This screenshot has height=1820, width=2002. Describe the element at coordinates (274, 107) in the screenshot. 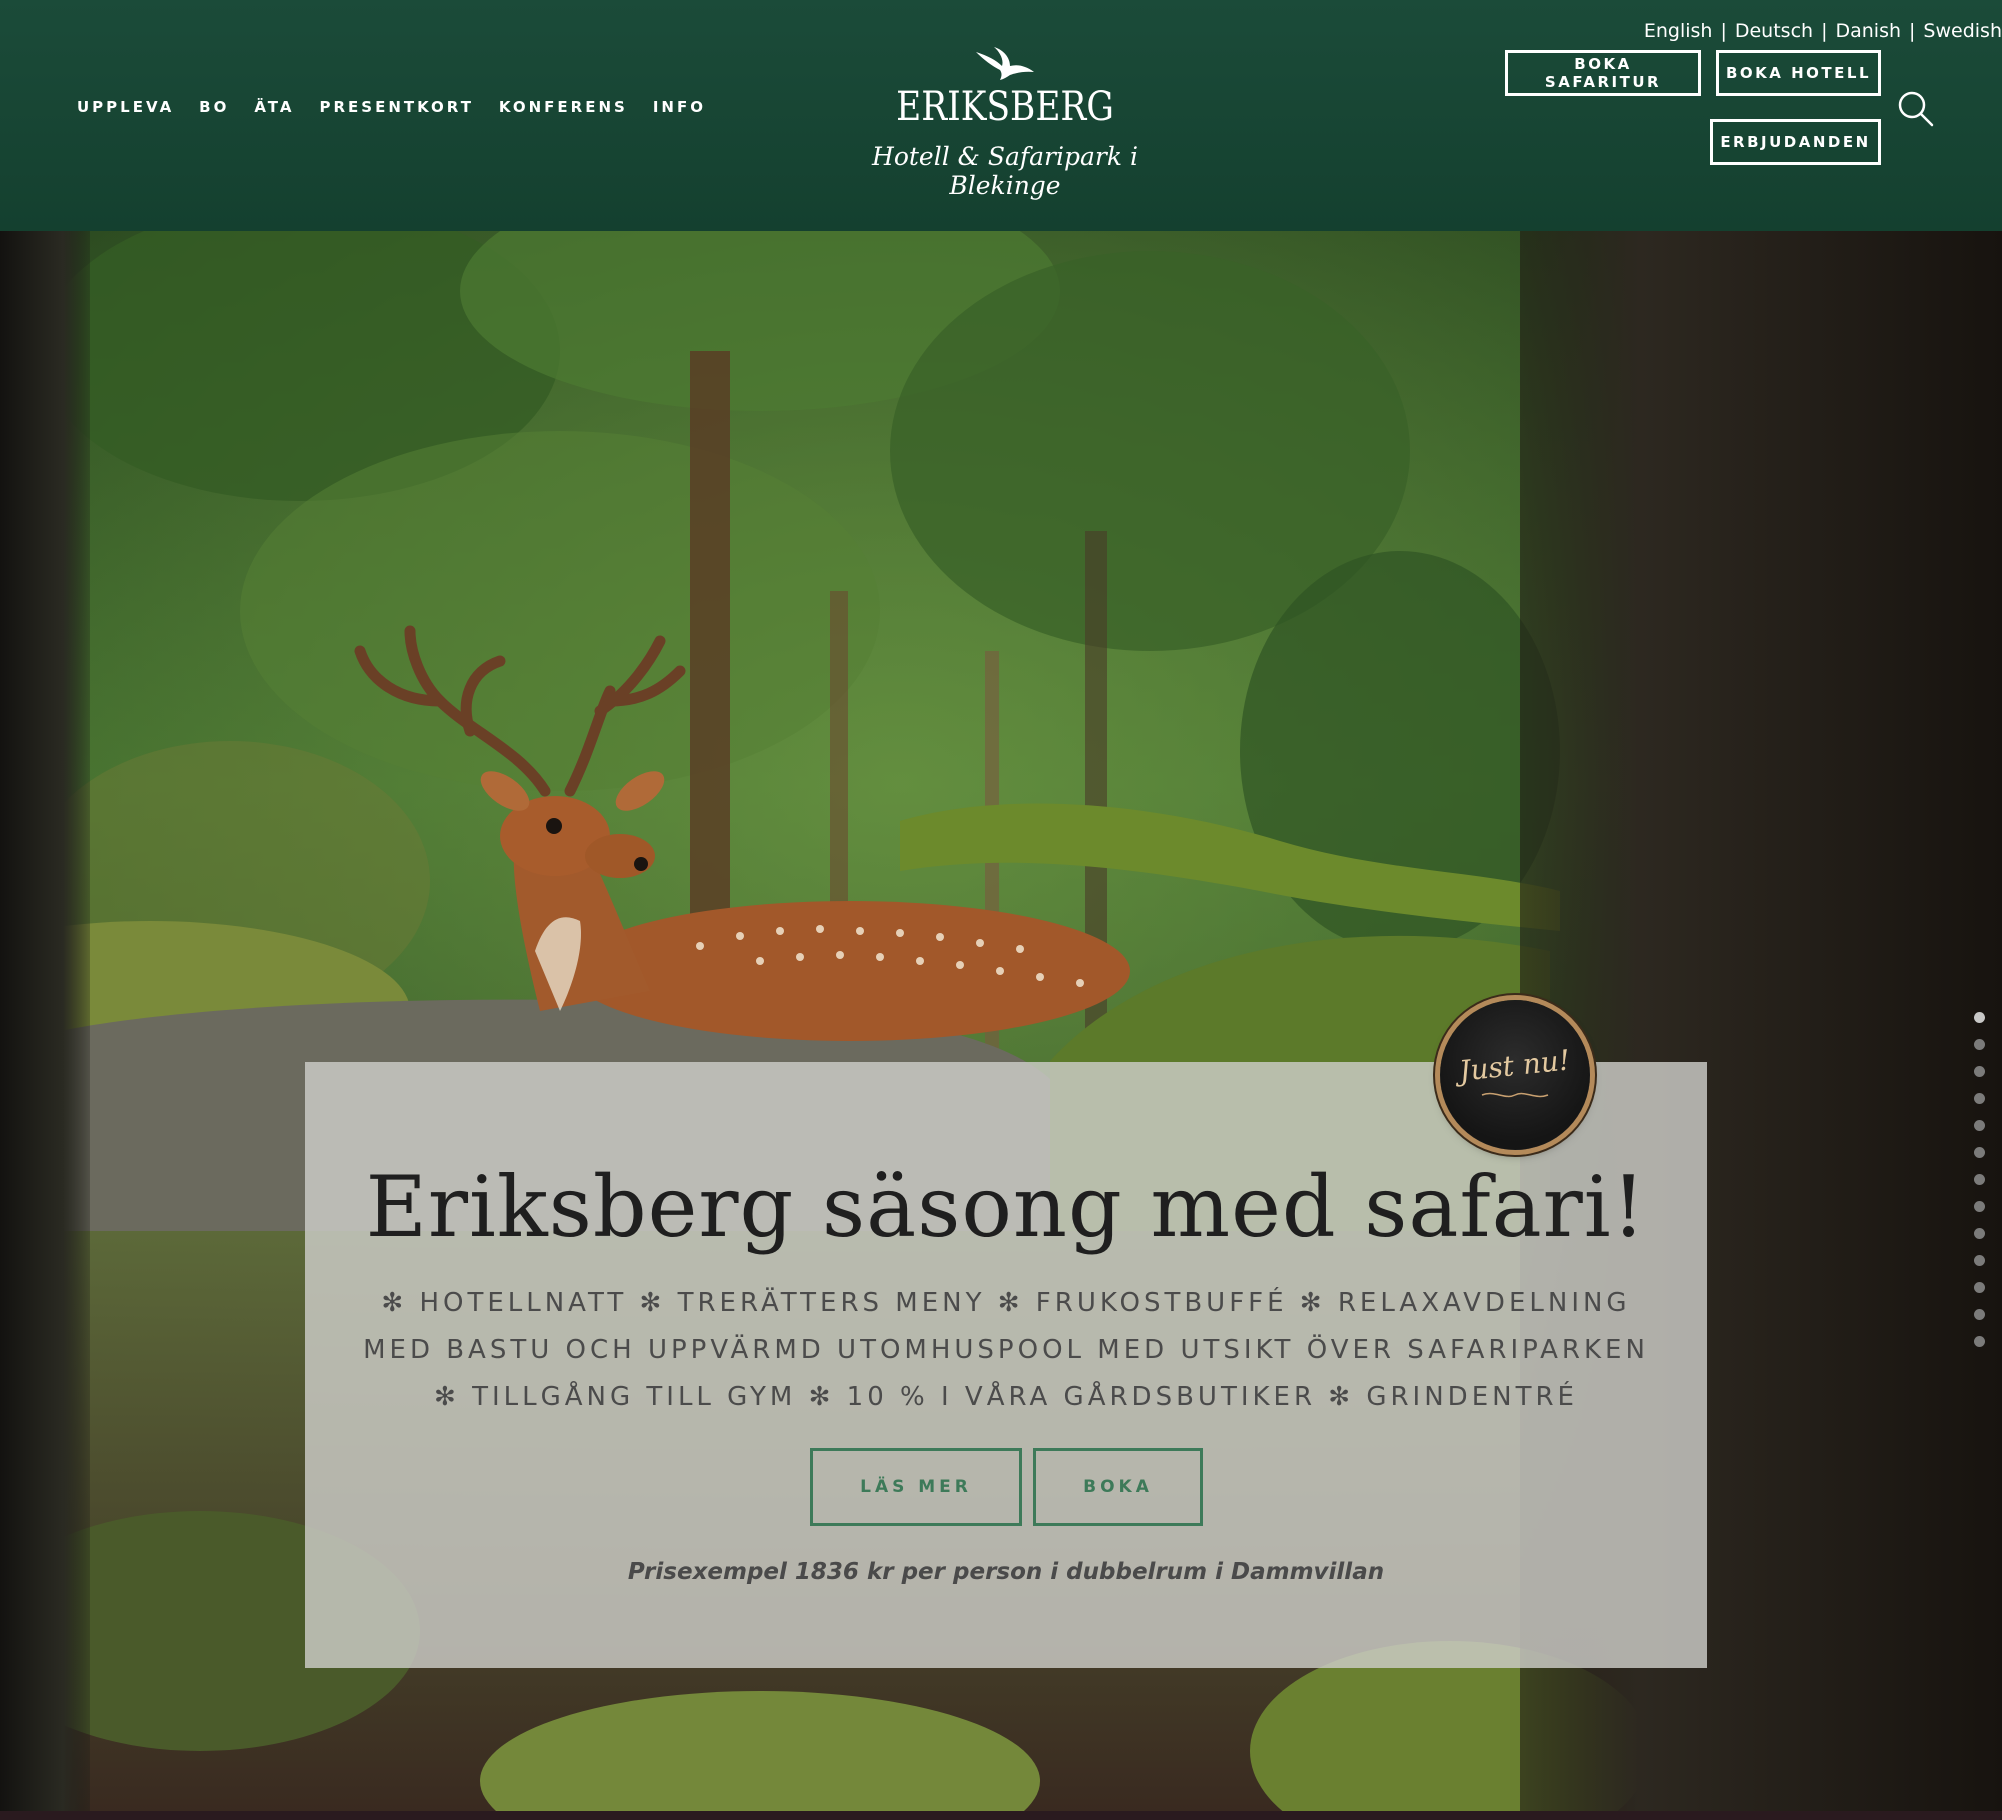

I see `nav-ata: ÄTA` at that location.